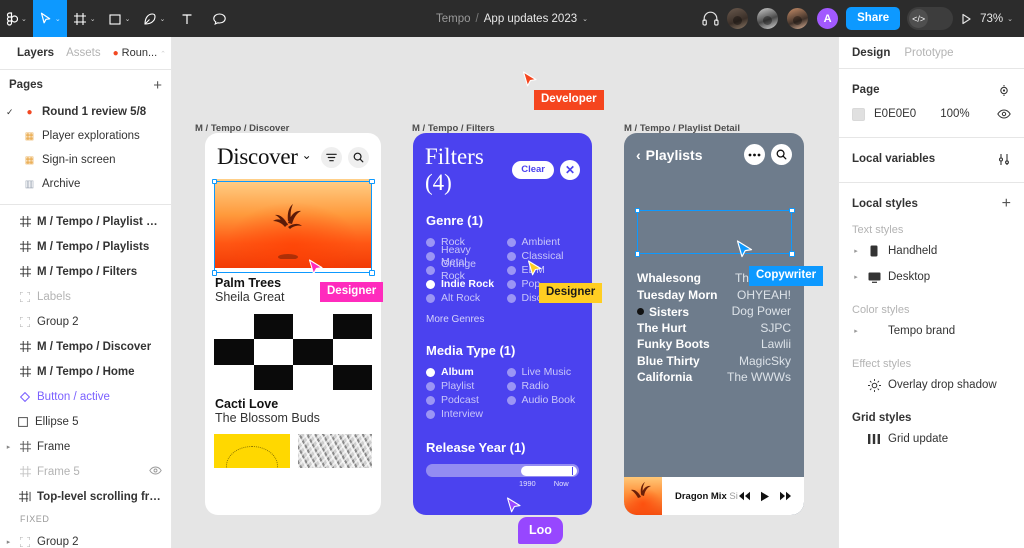 The width and height of the screenshot is (1024, 548). I want to click on comment-tool-button, so click(219, 18).